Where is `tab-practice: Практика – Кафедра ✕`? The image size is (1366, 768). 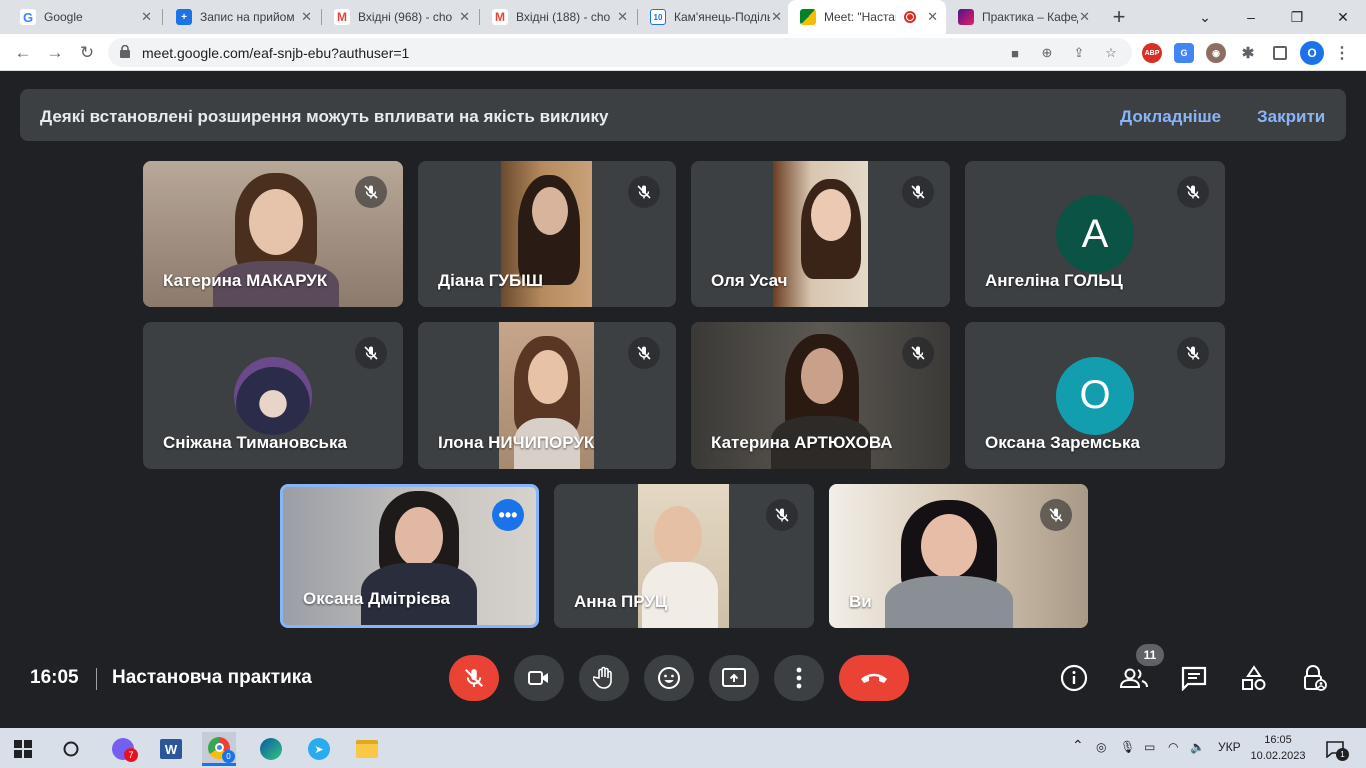 tab-practice: Практика – Кафедра ✕ is located at coordinates (1022, 17).